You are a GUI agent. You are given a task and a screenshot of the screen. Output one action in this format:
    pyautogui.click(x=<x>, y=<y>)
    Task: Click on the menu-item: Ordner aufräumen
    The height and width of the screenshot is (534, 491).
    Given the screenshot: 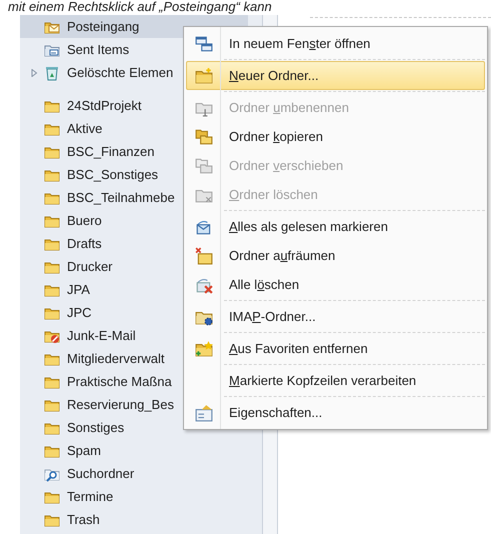 What is the action you would take?
    pyautogui.click(x=335, y=255)
    